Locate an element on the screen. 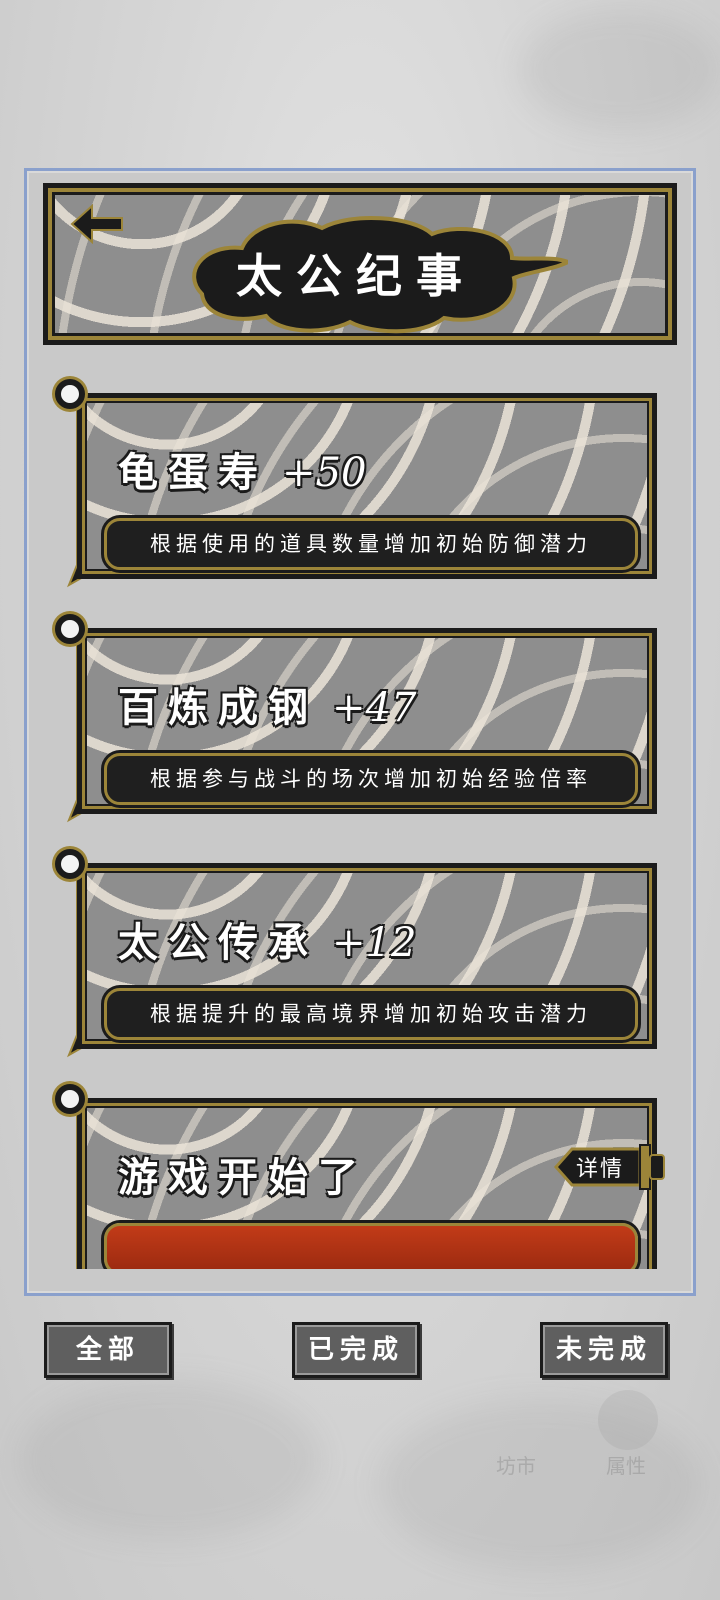  nav-market-label: 坊市 is located at coordinates (516, 1464).